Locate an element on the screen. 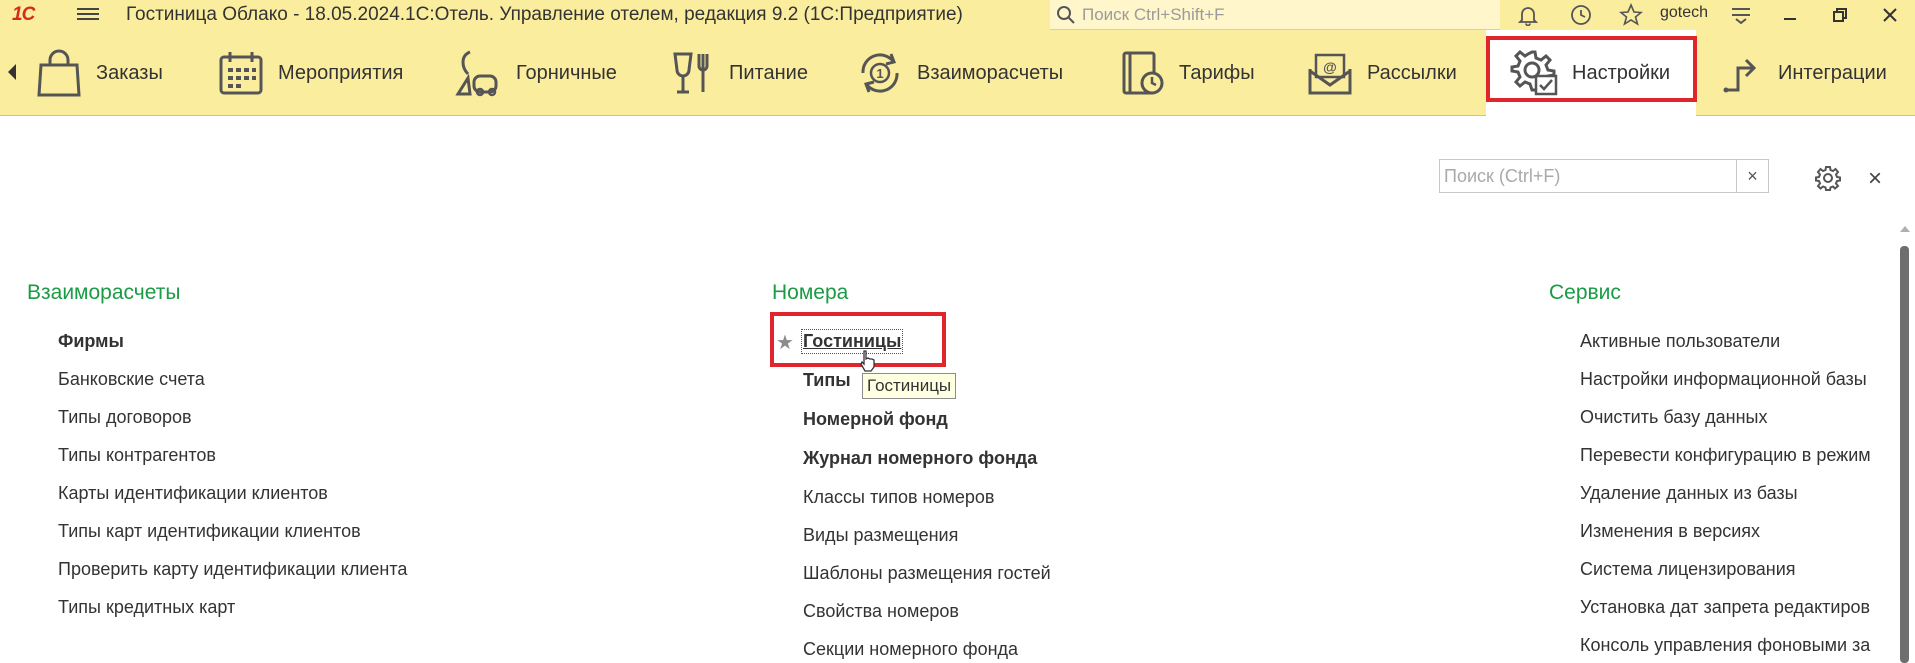 This screenshot has height=663, width=1915. link-switch-config-mode: Перевести конфигурацию в режим is located at coordinates (1725, 455).